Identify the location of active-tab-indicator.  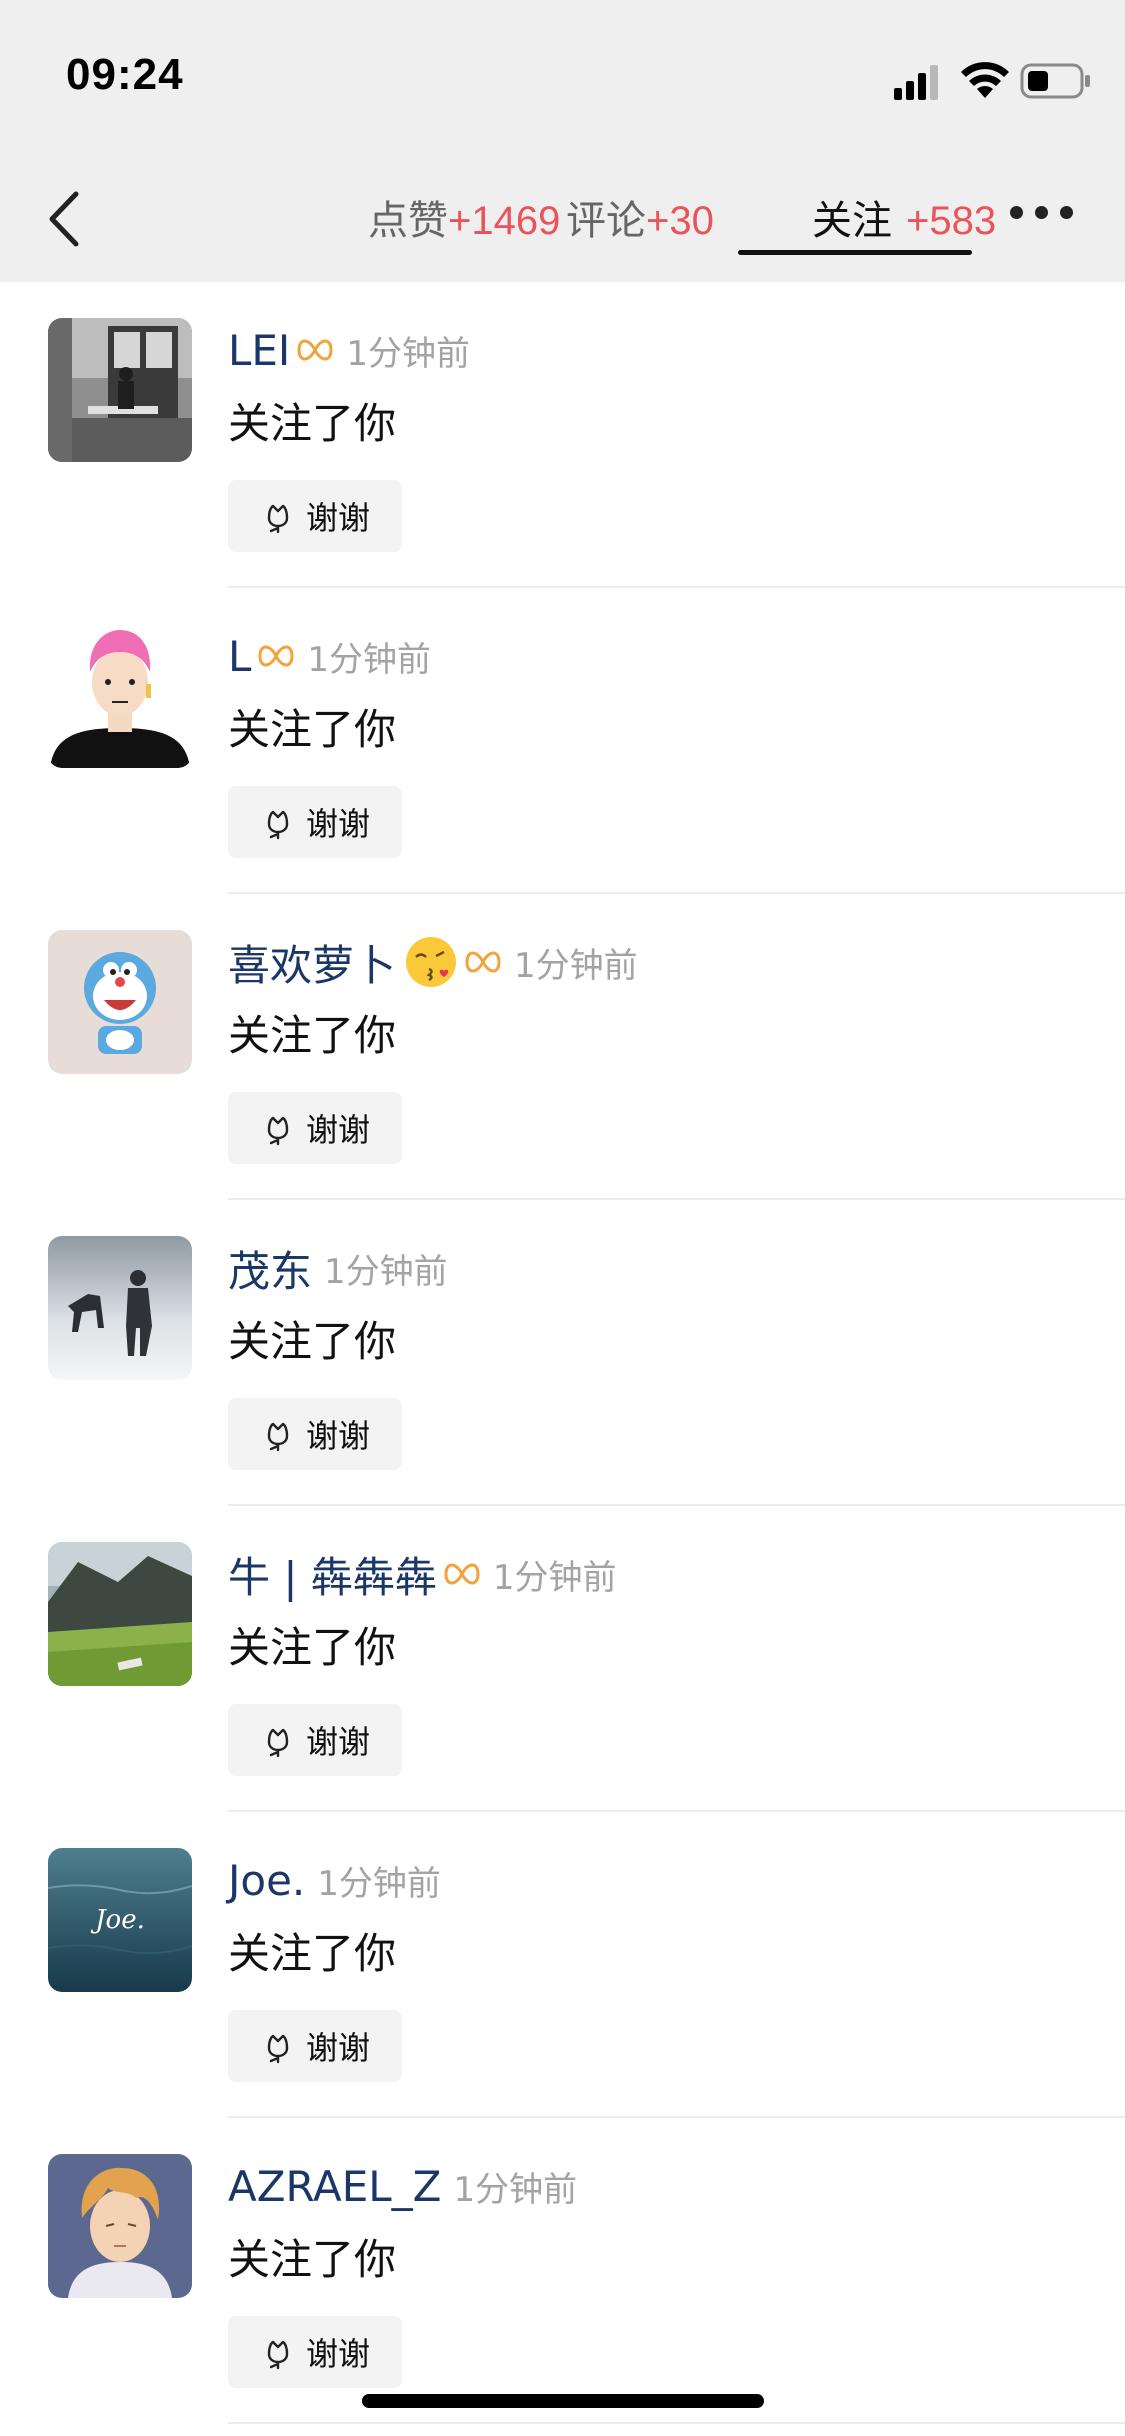
(855, 252).